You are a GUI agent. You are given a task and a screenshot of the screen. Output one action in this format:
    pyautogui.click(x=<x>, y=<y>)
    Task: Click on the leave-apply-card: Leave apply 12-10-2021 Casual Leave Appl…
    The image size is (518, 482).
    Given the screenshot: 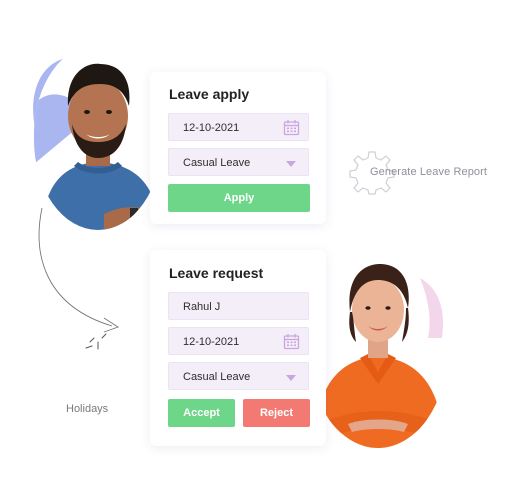 What is the action you would take?
    pyautogui.click(x=238, y=148)
    